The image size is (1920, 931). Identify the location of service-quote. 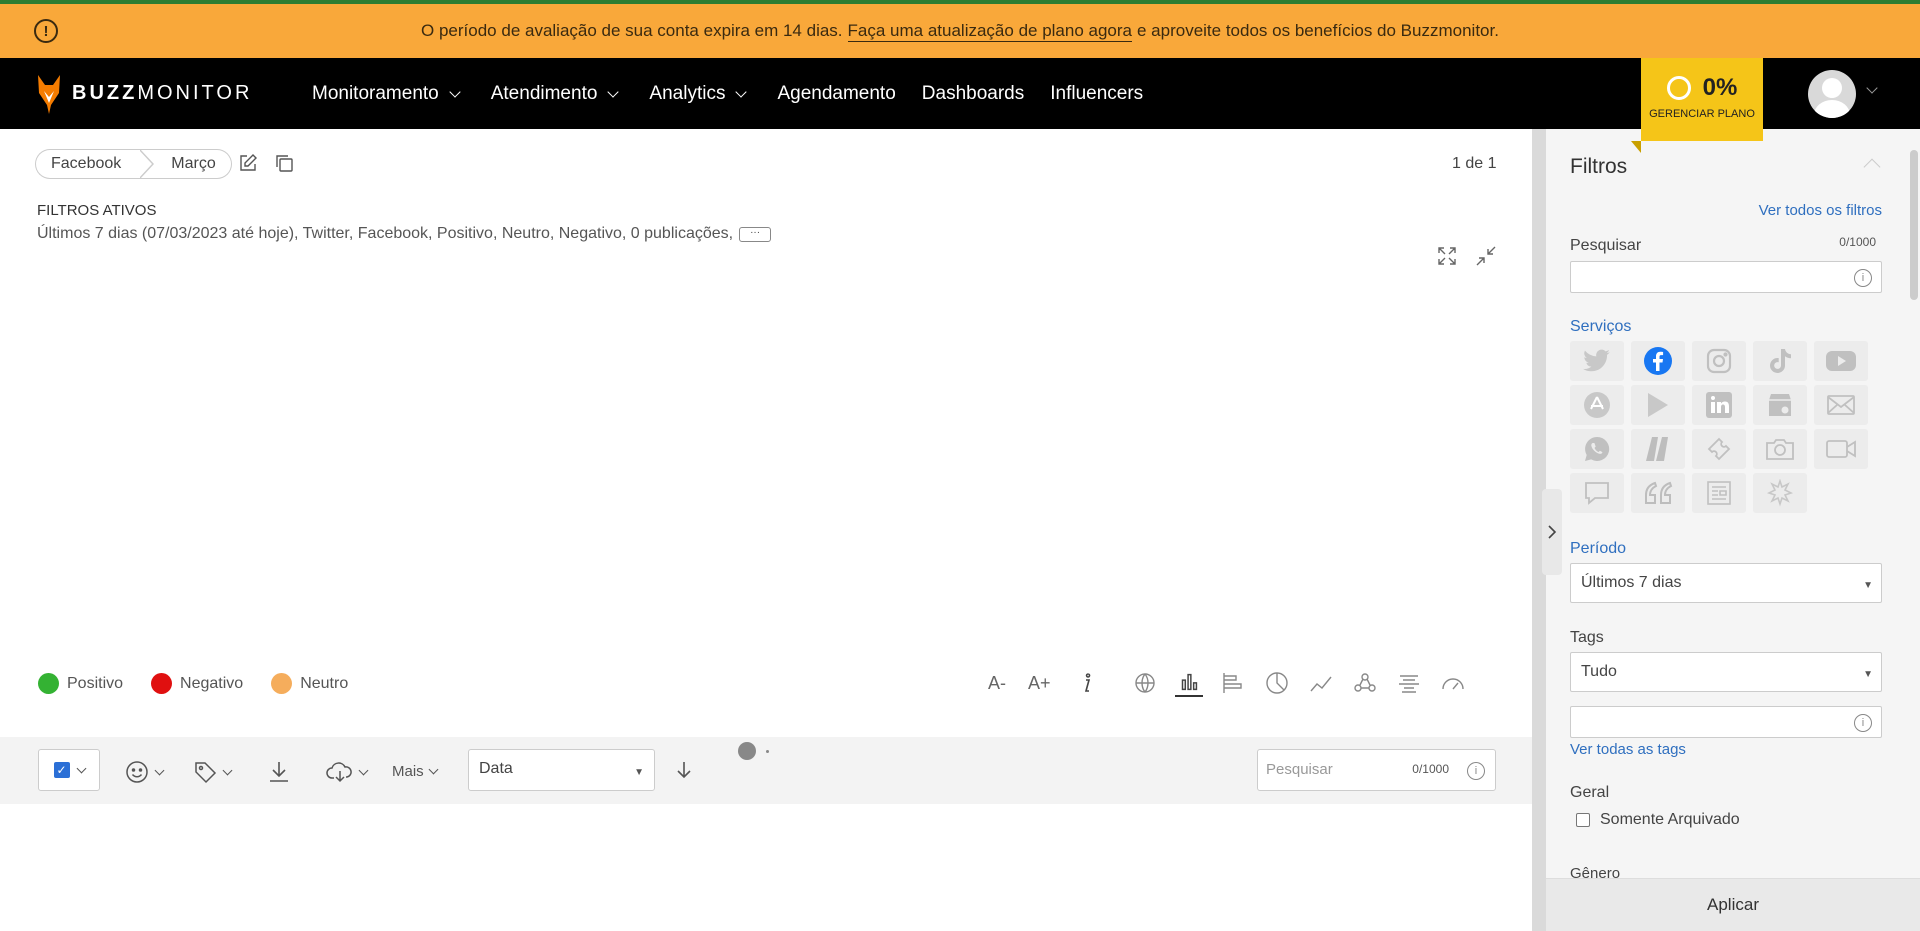
(1658, 493).